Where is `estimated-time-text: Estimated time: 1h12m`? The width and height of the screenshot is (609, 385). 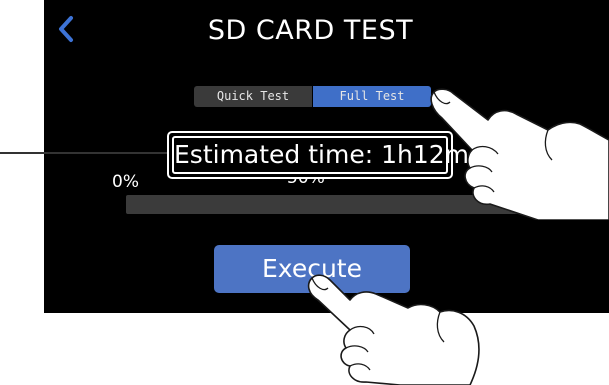 estimated-time-text: Estimated time: 1h12m is located at coordinates (320, 155).